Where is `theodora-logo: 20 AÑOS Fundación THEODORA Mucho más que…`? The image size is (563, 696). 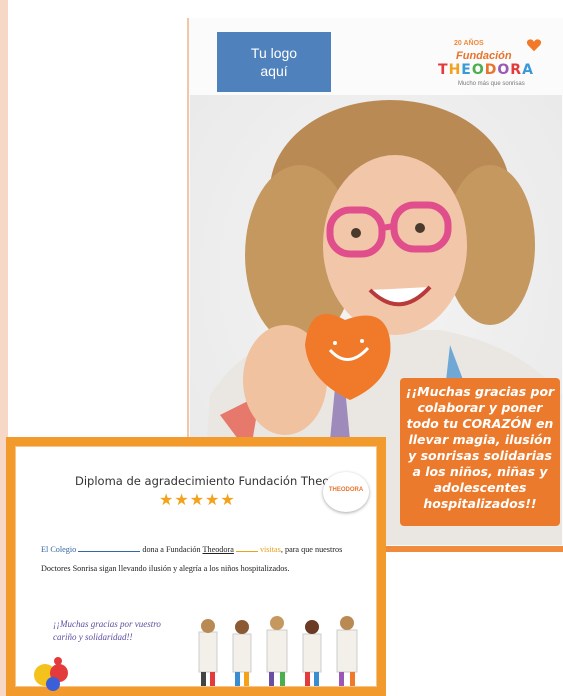 theodora-logo: 20 AÑOS Fundación THEODORA Mucho más que… is located at coordinates (496, 65).